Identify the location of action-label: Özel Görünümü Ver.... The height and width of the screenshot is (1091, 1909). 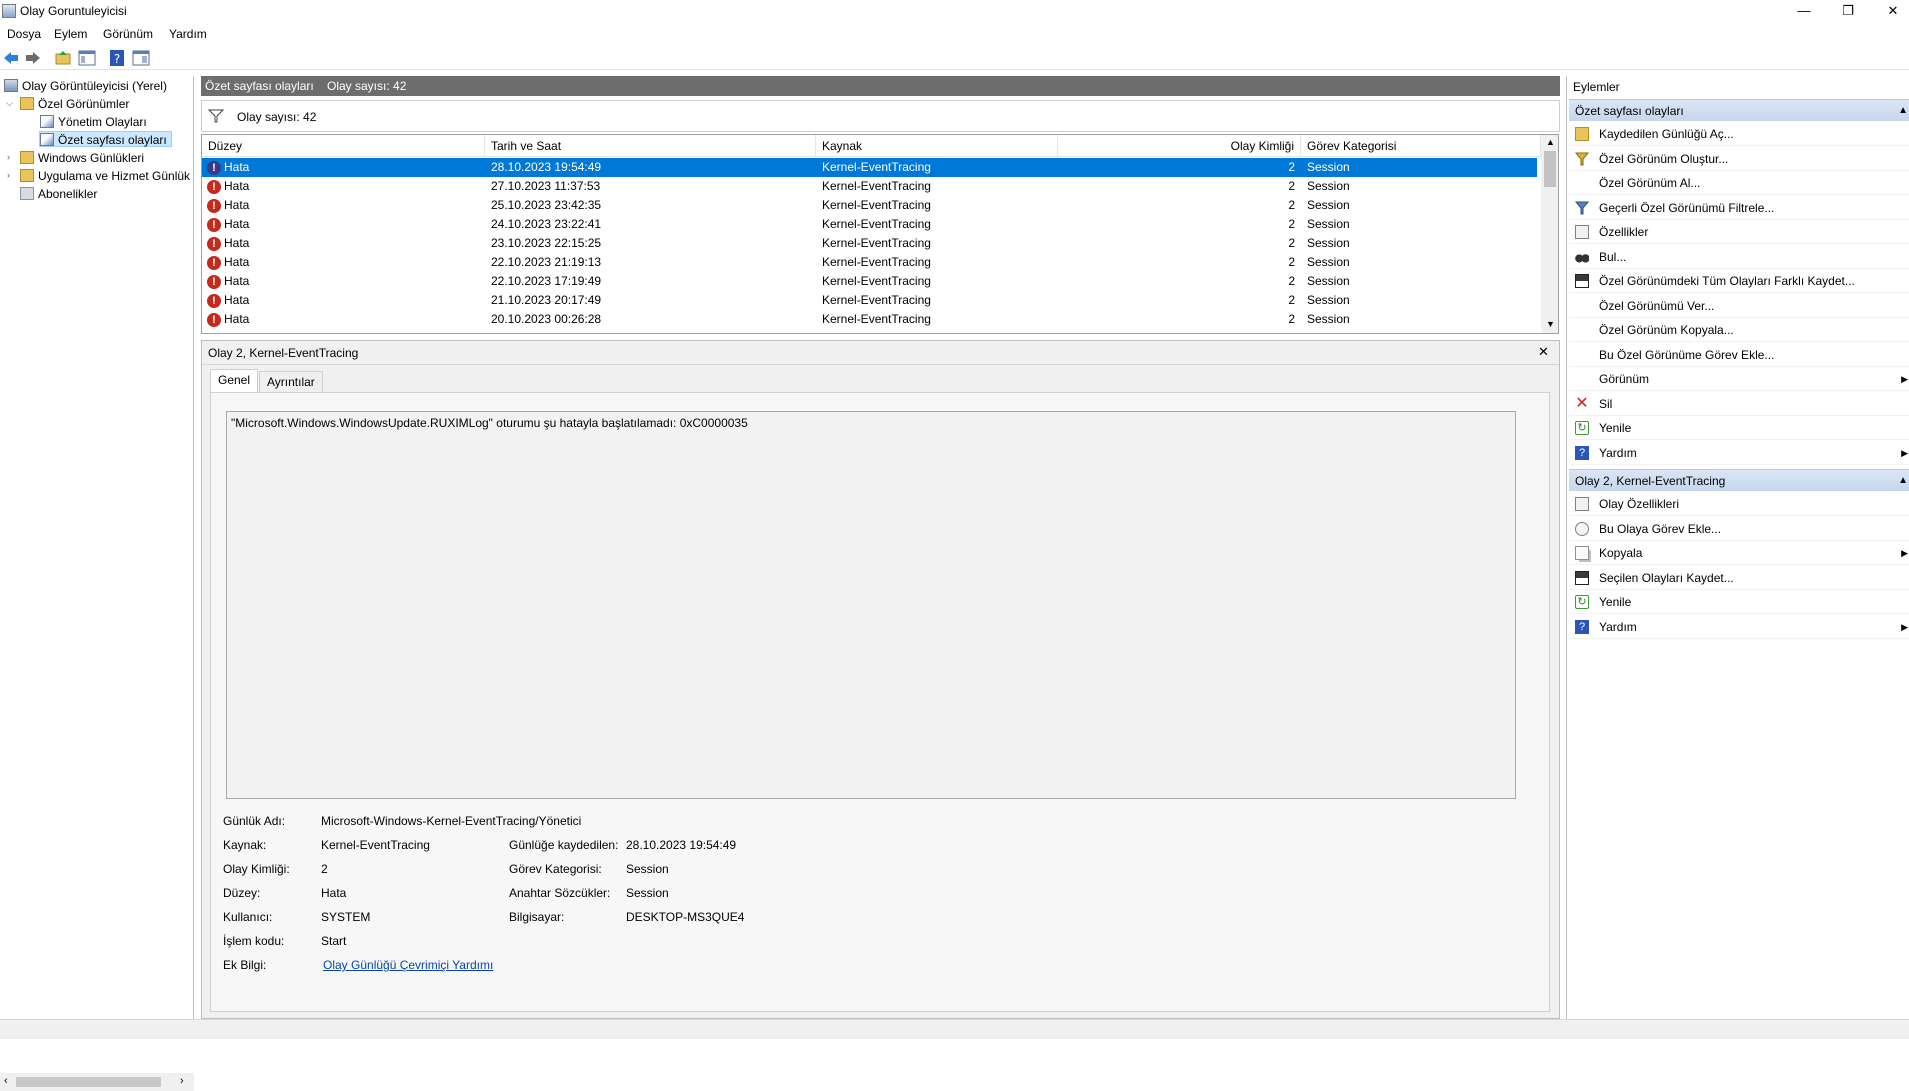
(1657, 305).